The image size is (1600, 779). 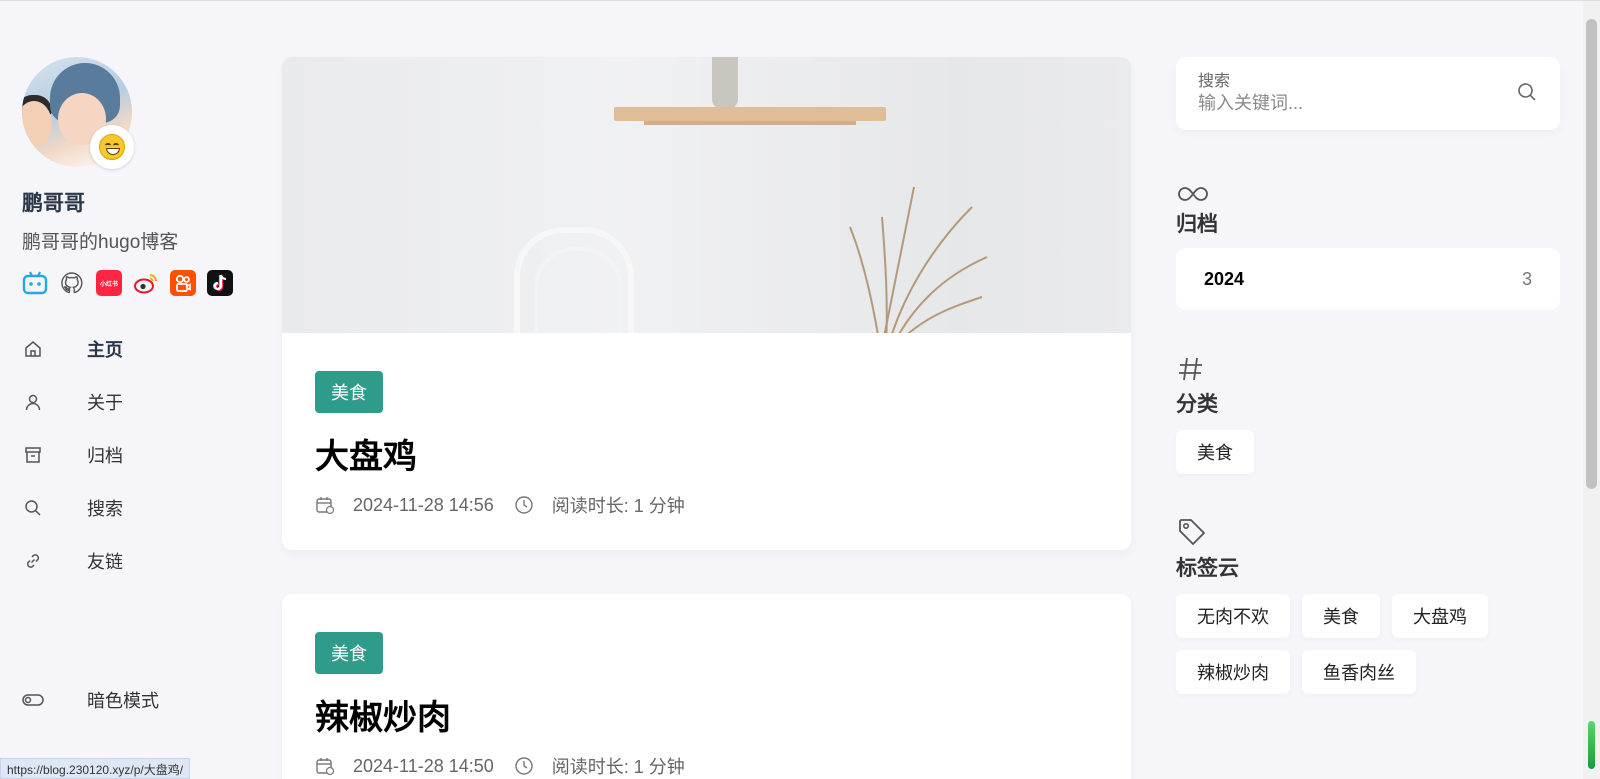 I want to click on search-form: 搜索, so click(x=1368, y=93).